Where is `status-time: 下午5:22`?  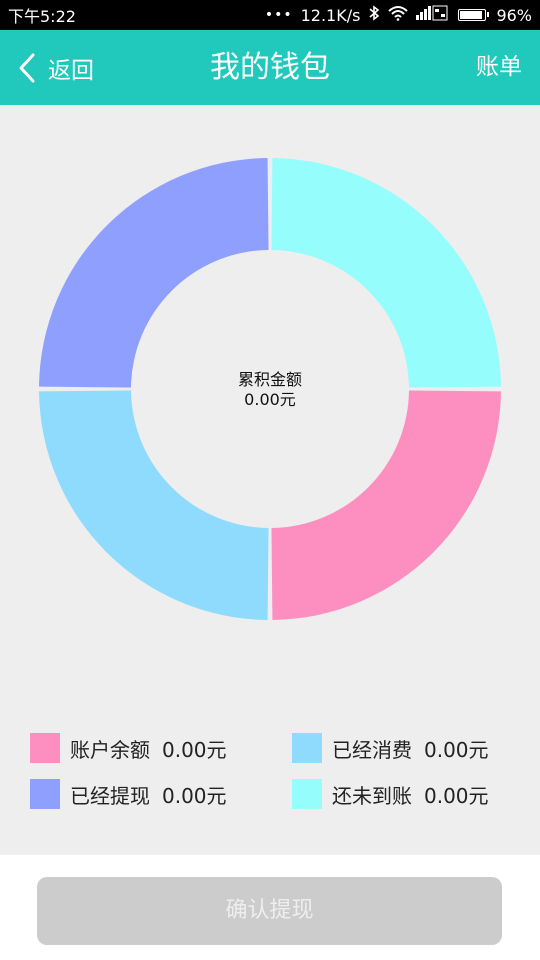 status-time: 下午5:22 is located at coordinates (42, 16).